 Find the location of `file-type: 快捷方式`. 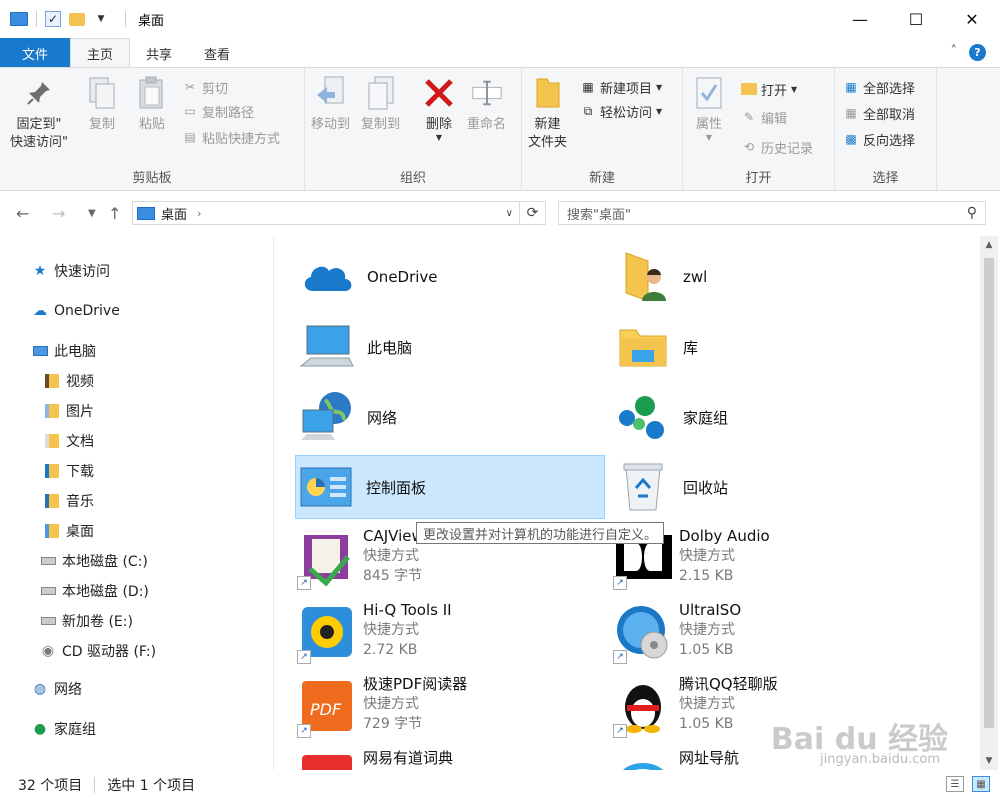

file-type: 快捷方式 is located at coordinates (391, 704).